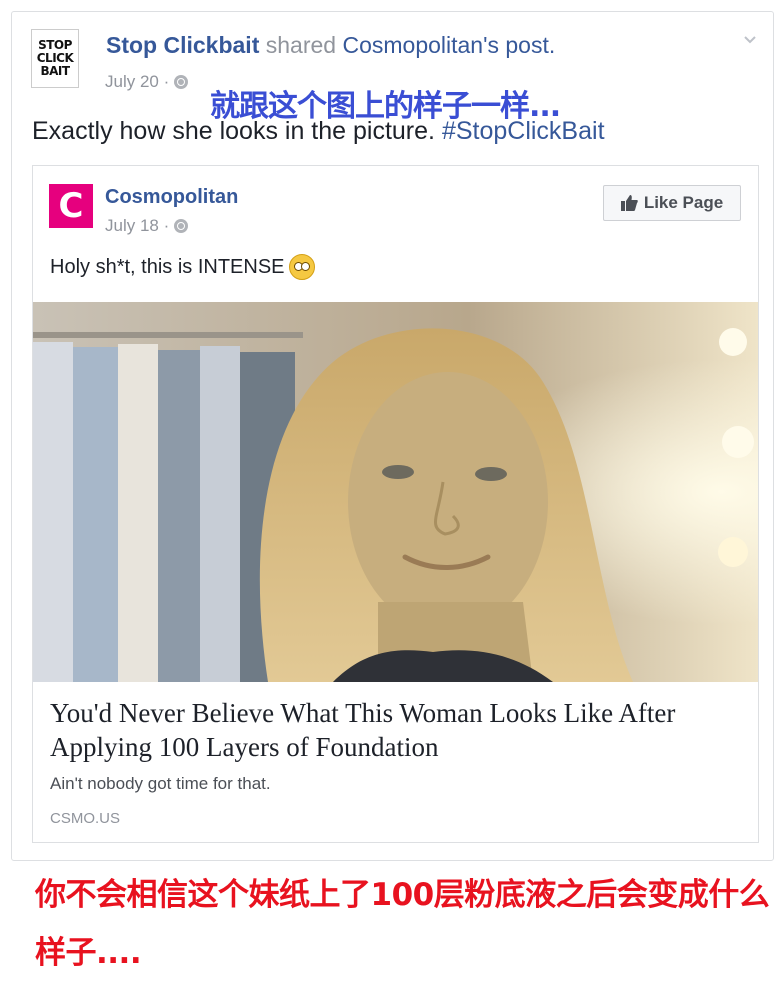 The width and height of the screenshot is (778, 1000). Describe the element at coordinates (412, 45) in the screenshot. I see `target-link: Cosmopolitan` at that location.